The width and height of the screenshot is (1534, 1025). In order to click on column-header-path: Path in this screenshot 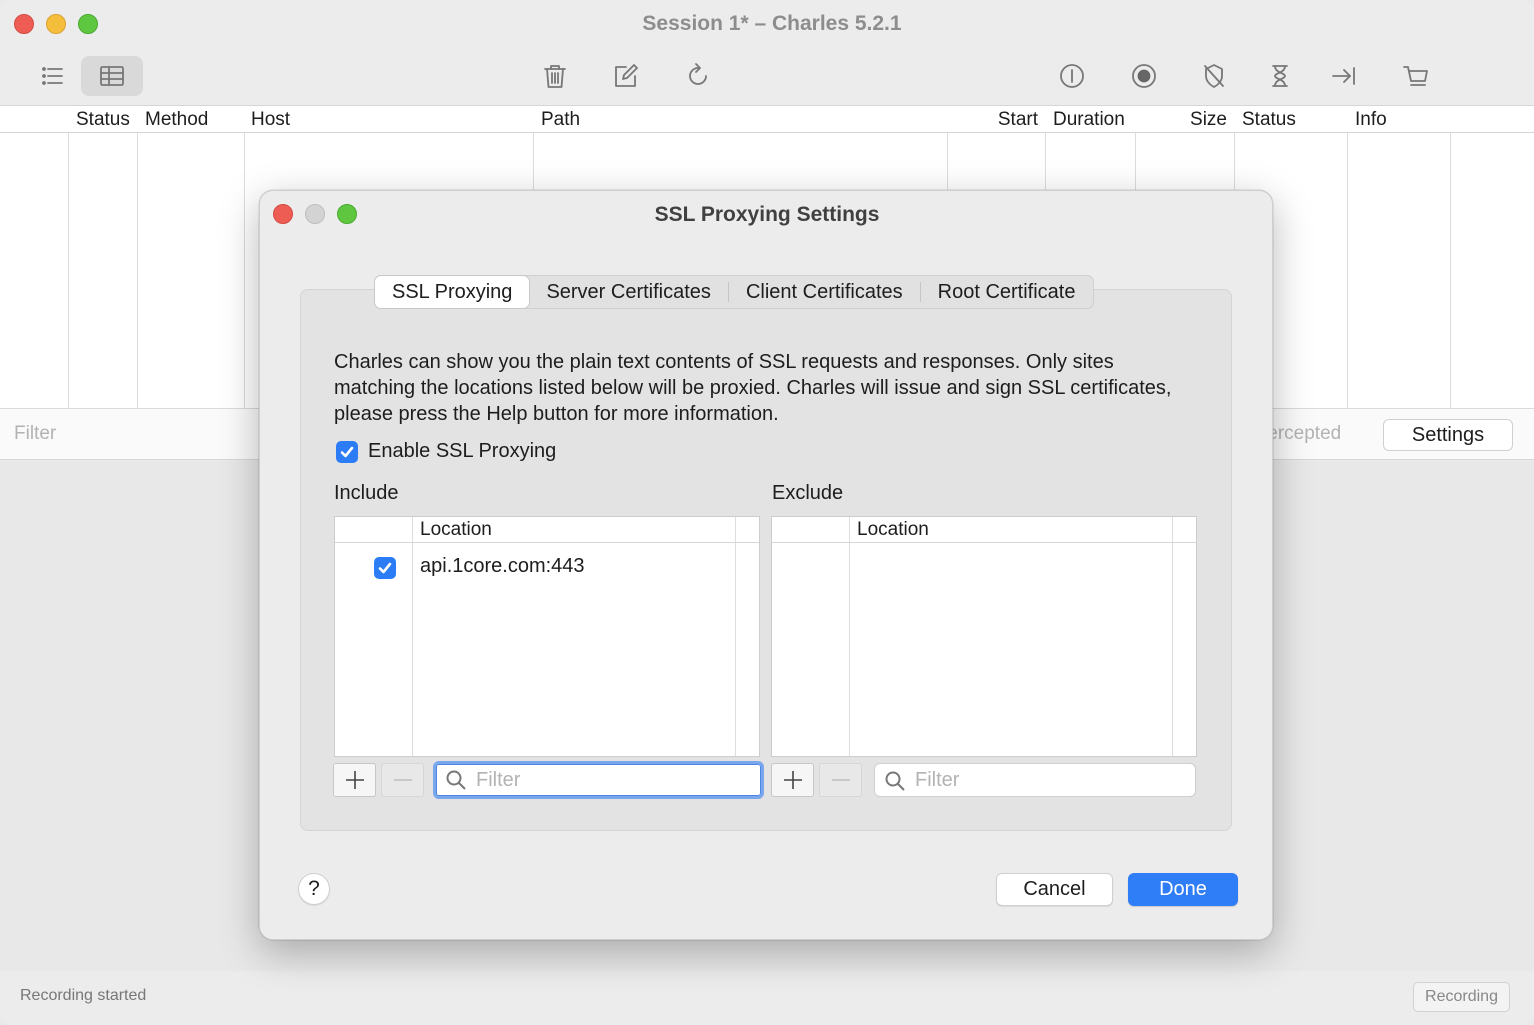, I will do `click(560, 119)`.